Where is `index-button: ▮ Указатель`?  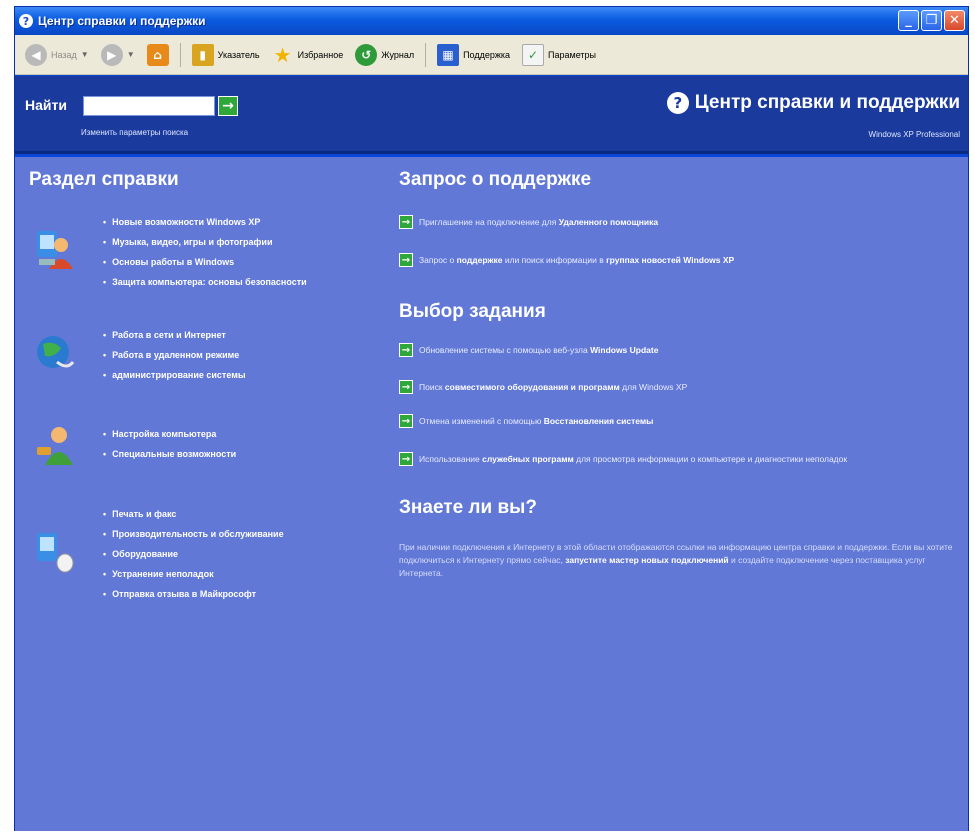
index-button: ▮ Указатель is located at coordinates (226, 55).